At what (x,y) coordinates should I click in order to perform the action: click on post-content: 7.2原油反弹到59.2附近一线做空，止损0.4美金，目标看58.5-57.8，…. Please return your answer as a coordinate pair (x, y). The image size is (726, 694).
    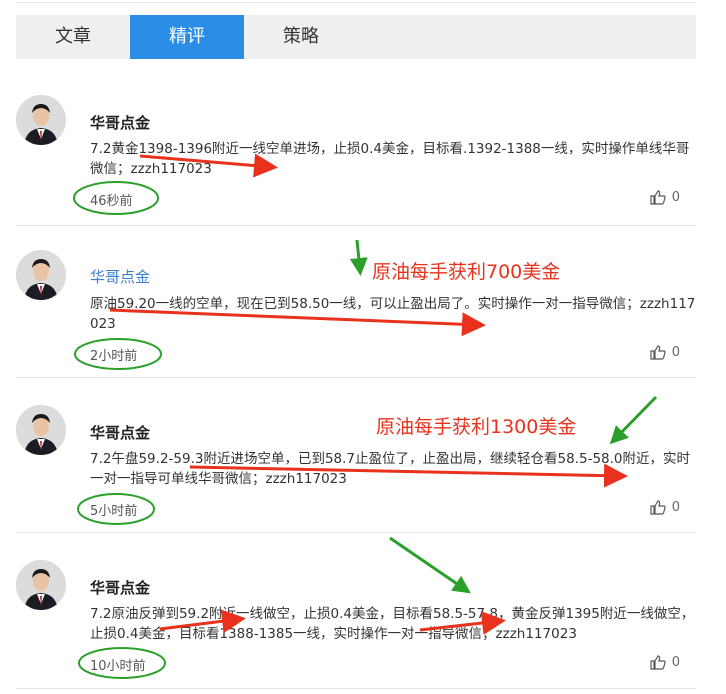
    Looking at the image, I should click on (392, 624).